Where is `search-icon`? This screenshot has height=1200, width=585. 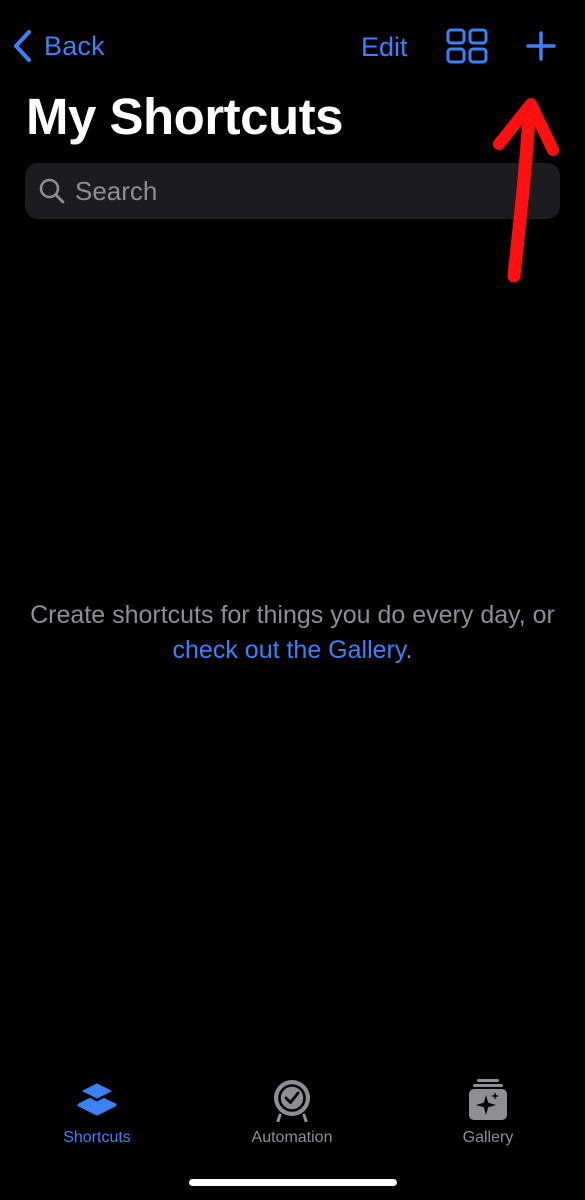 search-icon is located at coordinates (52, 191).